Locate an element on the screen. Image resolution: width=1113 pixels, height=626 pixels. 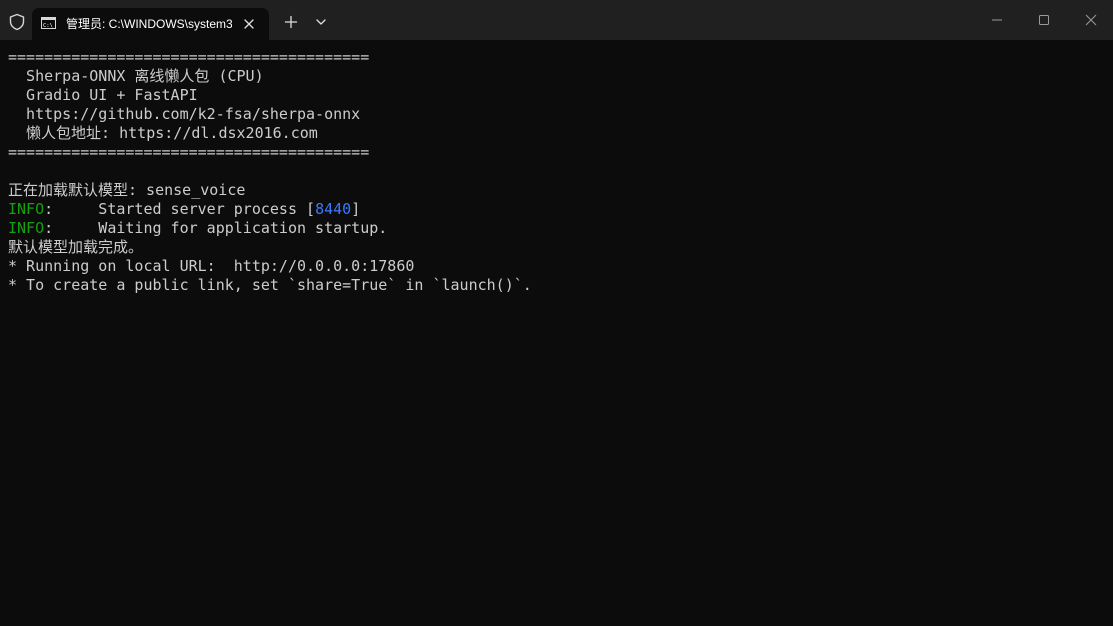
loading-model-line: 正在加载默认模型: sense_voice is located at coordinates (127, 190).